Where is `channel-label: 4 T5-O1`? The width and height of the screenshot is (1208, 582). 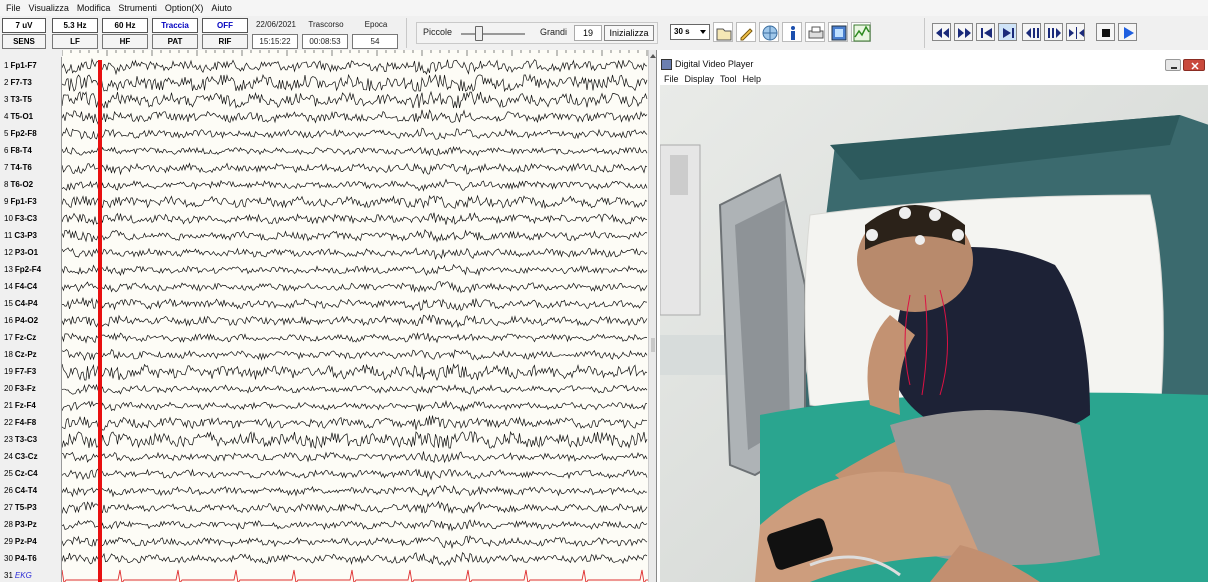 channel-label: 4 T5-O1 is located at coordinates (18, 116).